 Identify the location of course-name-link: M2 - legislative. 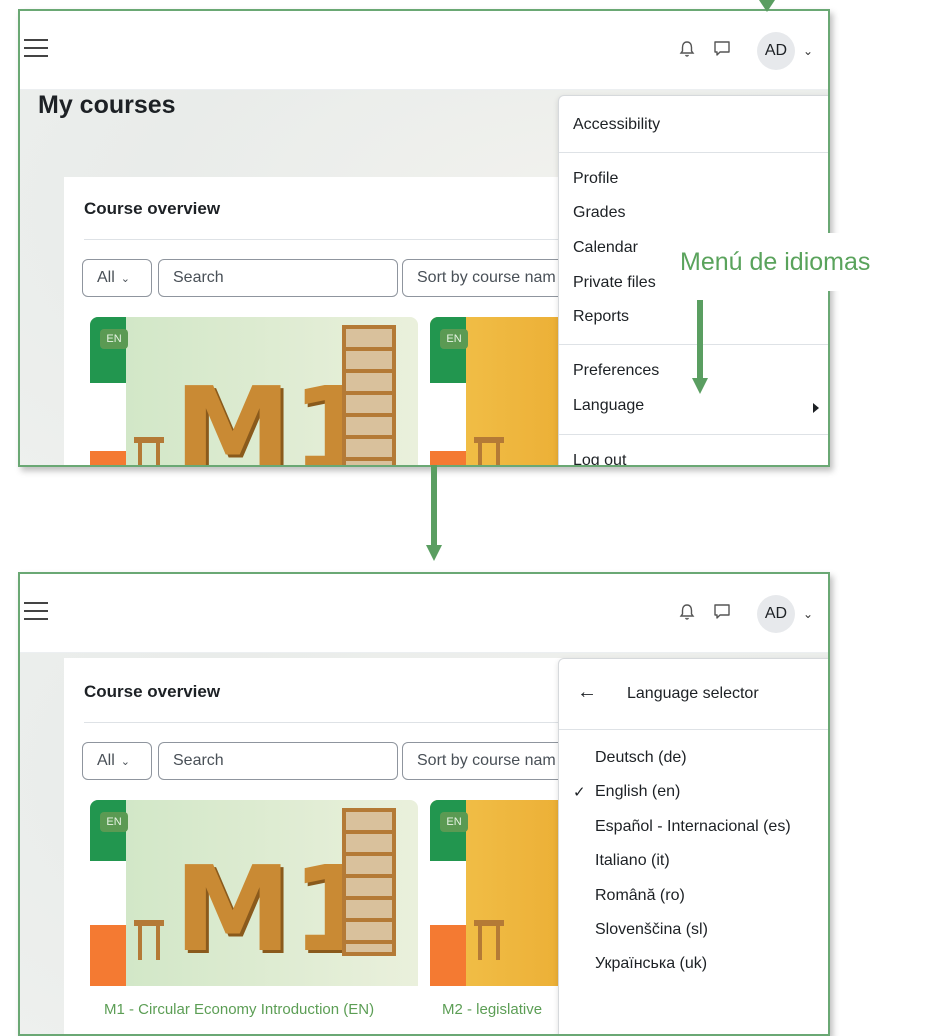
(492, 1009).